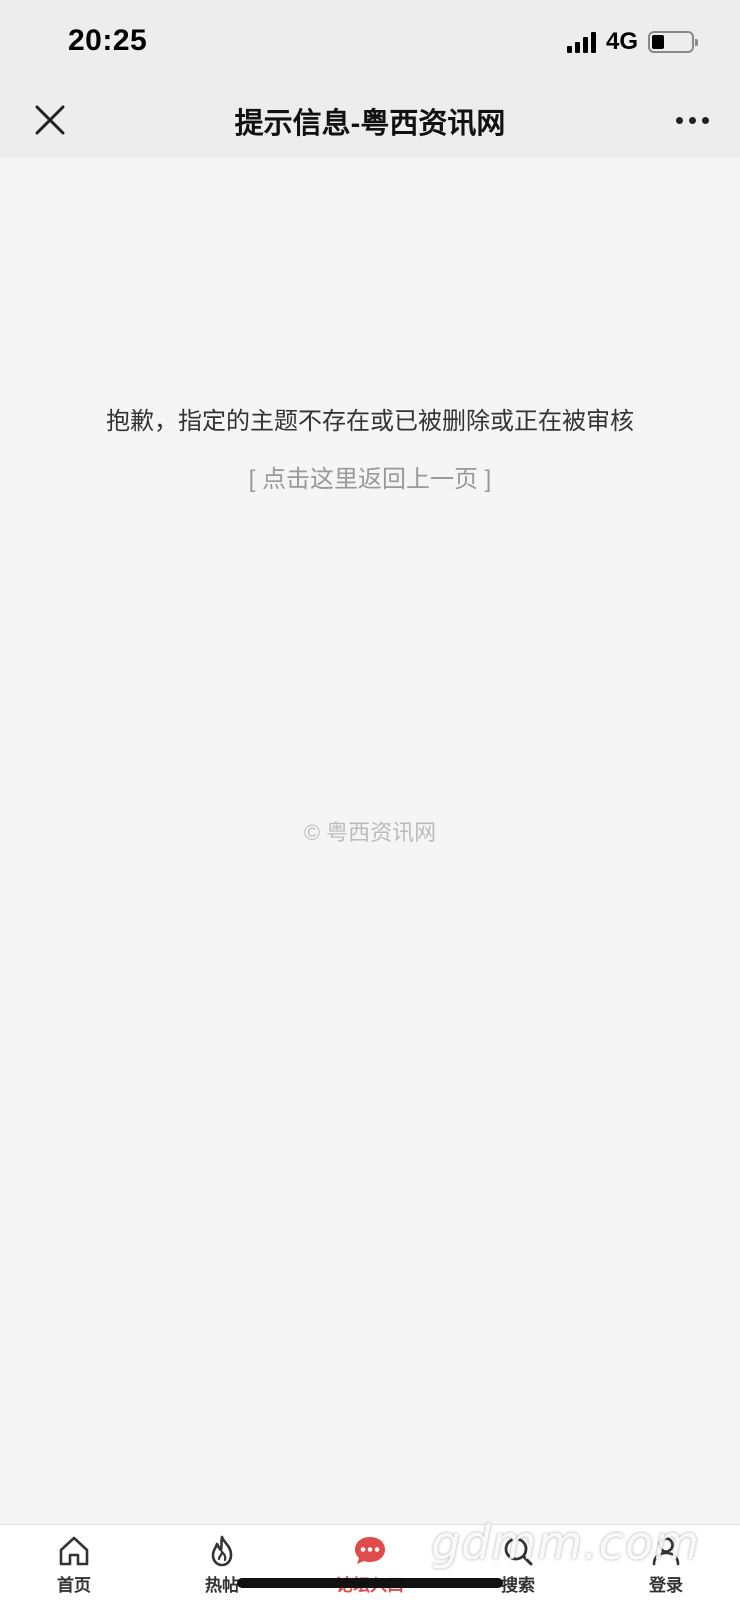 The width and height of the screenshot is (740, 1600). What do you see at coordinates (222, 1551) in the screenshot?
I see `flame-icon` at bounding box center [222, 1551].